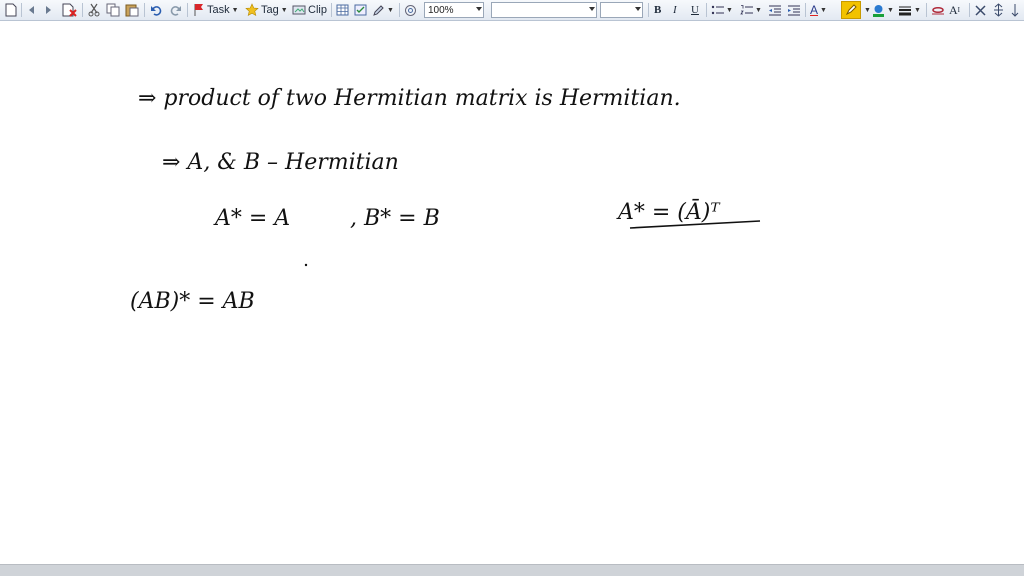  Describe the element at coordinates (814, 10) in the screenshot. I see `font-color-label: A` at that location.